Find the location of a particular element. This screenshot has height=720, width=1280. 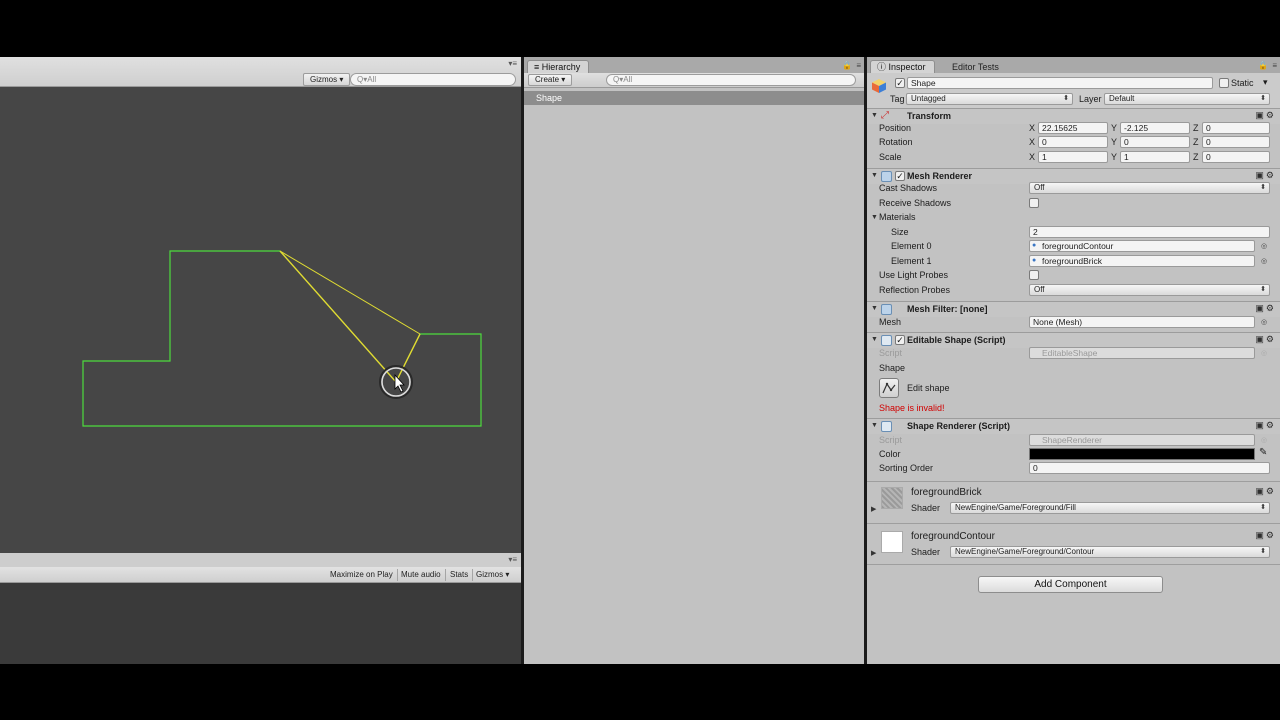

shader-dropdown-brick: NewEngine/Game/Foreground/Fill is located at coordinates (1110, 508).